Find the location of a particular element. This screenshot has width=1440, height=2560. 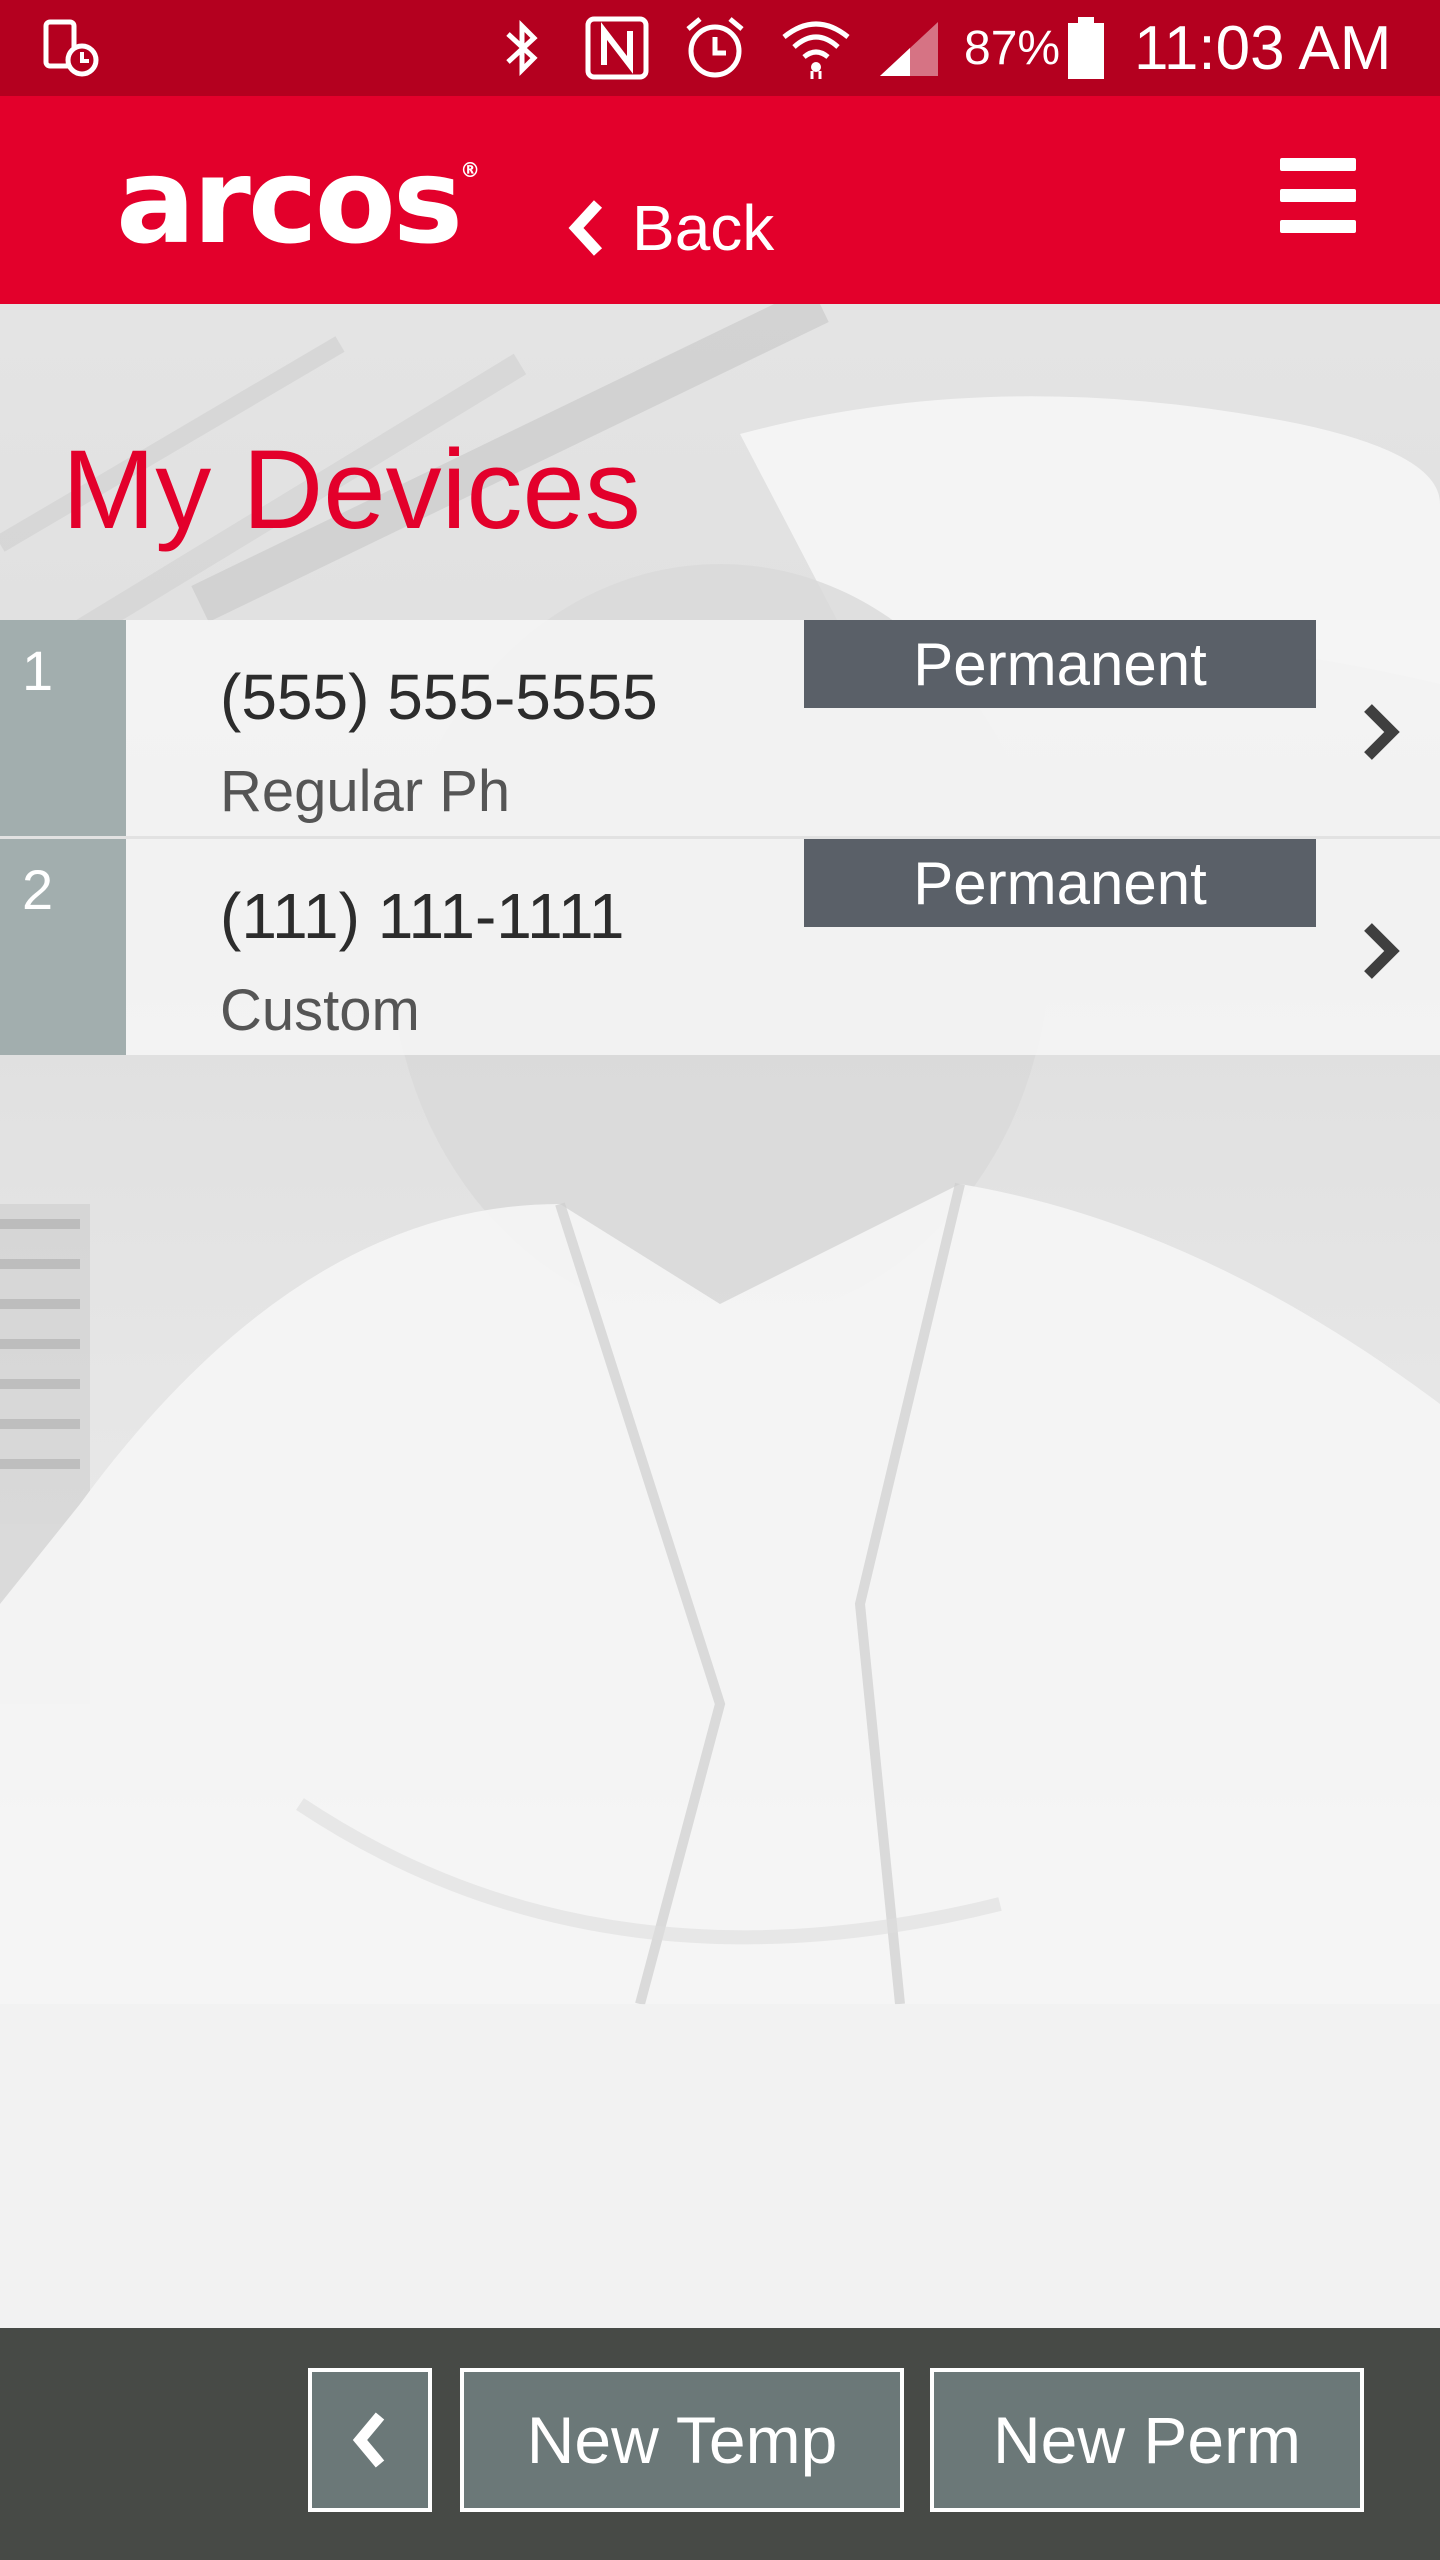

status-bar: 87% 11:03 AM is located at coordinates (720, 48).